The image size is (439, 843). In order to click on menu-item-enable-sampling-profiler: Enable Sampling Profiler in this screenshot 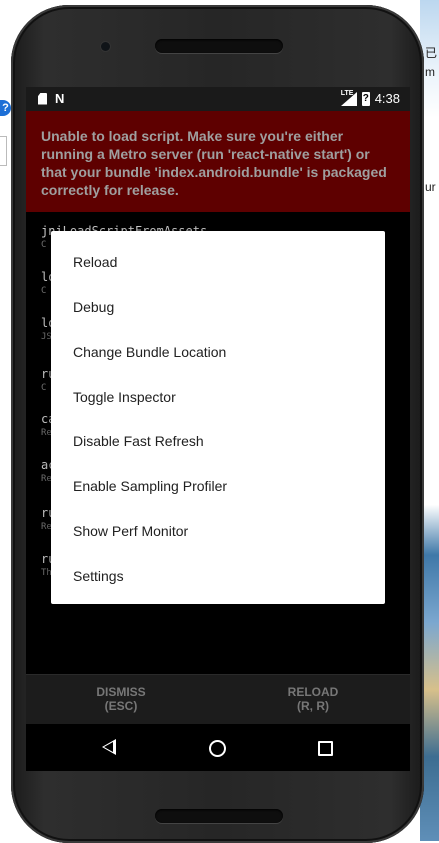, I will do `click(150, 486)`.